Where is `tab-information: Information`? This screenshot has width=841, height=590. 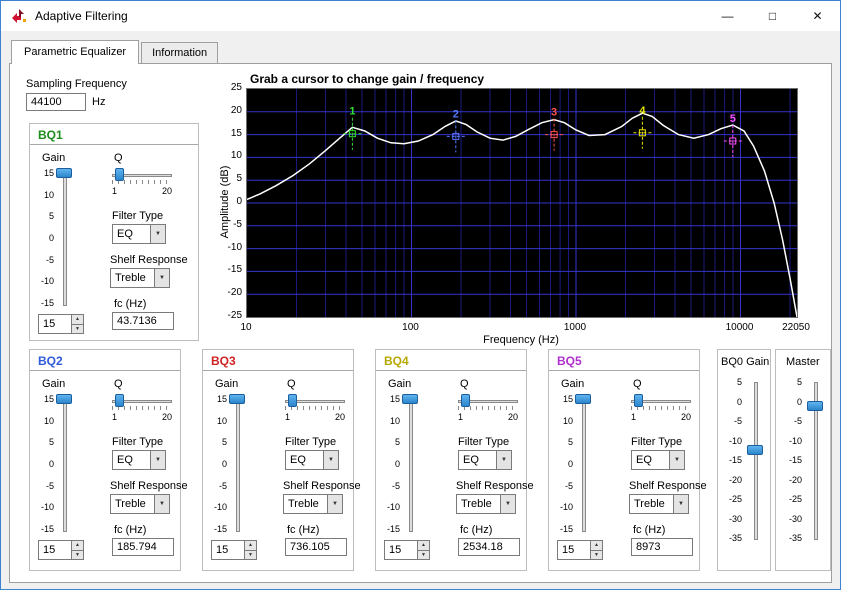 tab-information: Information is located at coordinates (180, 53).